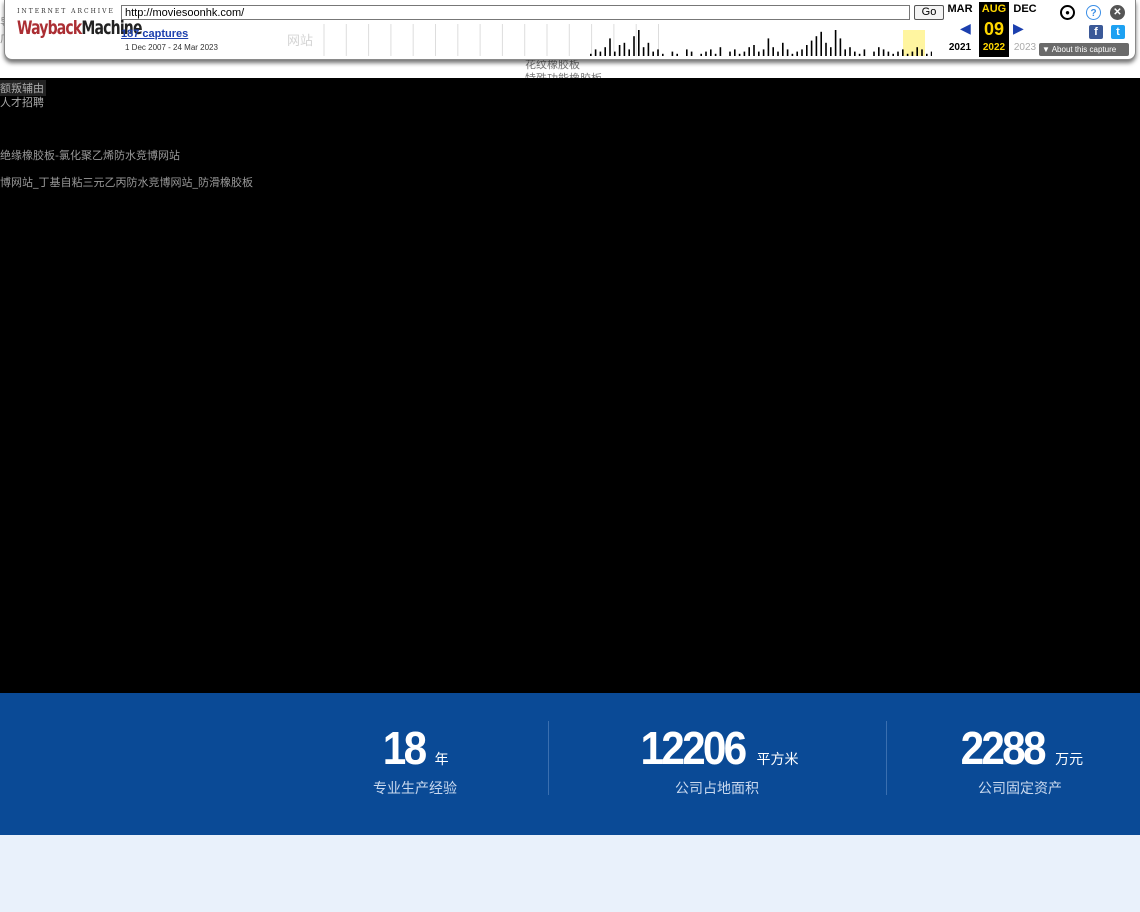 This screenshot has height=912, width=1140. Describe the element at coordinates (1118, 32) in the screenshot. I see `twitter-icon: t` at that location.